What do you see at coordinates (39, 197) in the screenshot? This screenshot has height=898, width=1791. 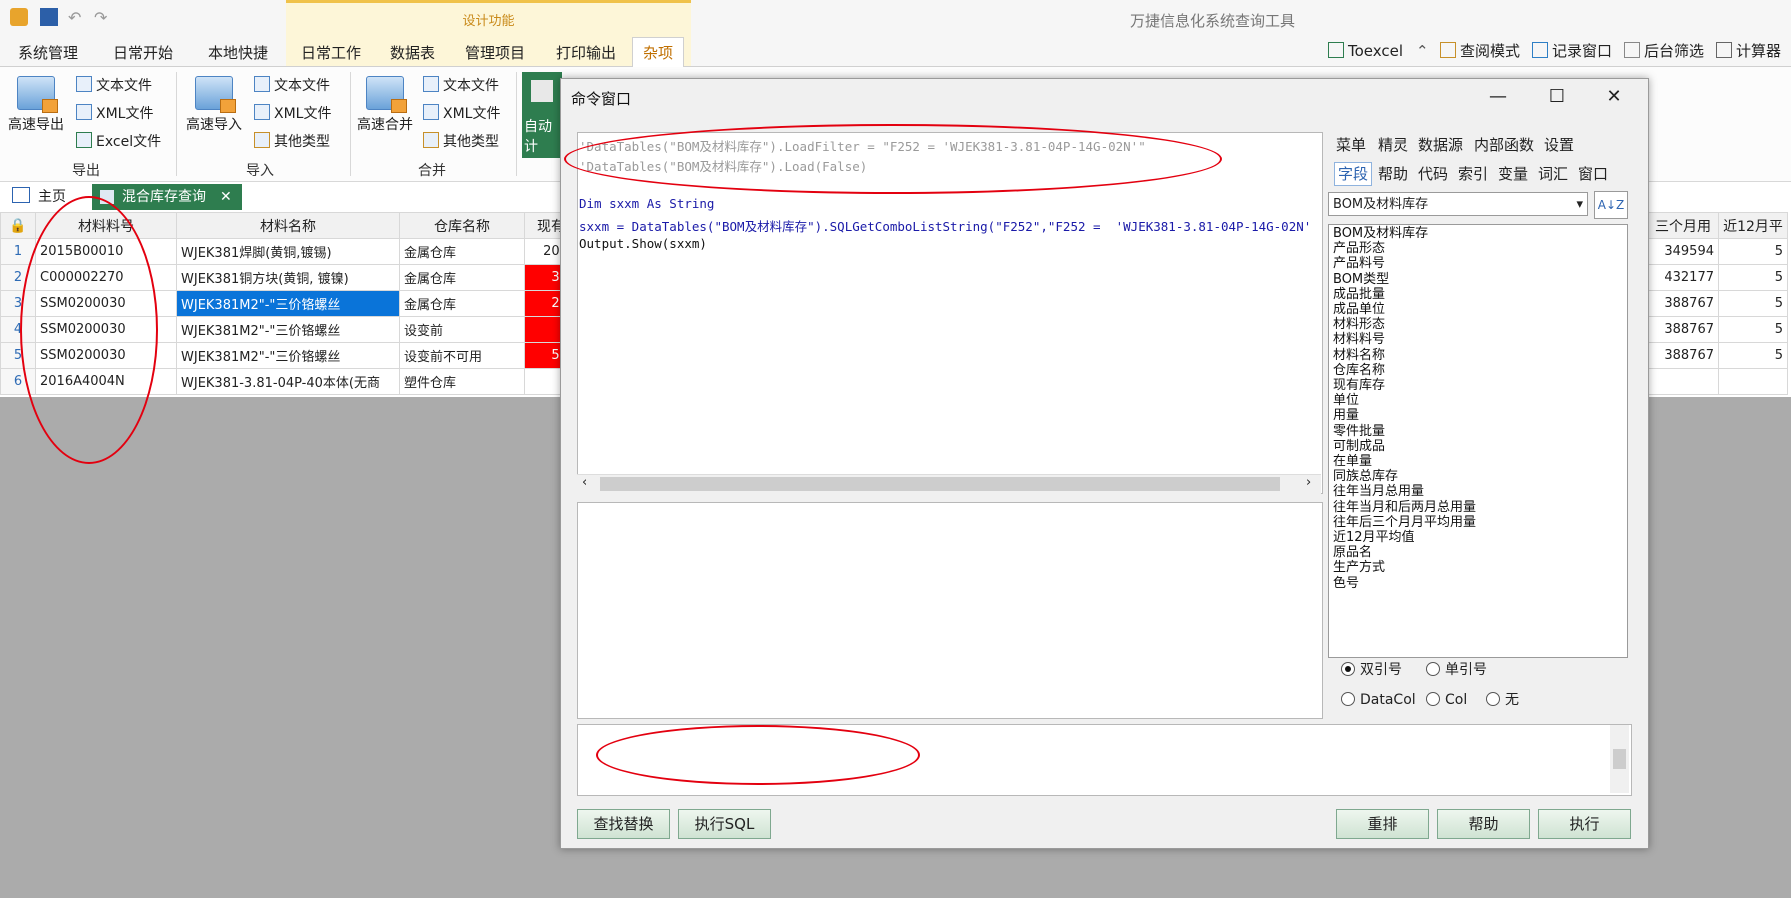 I see `page-tab-home: 主页` at bounding box center [39, 197].